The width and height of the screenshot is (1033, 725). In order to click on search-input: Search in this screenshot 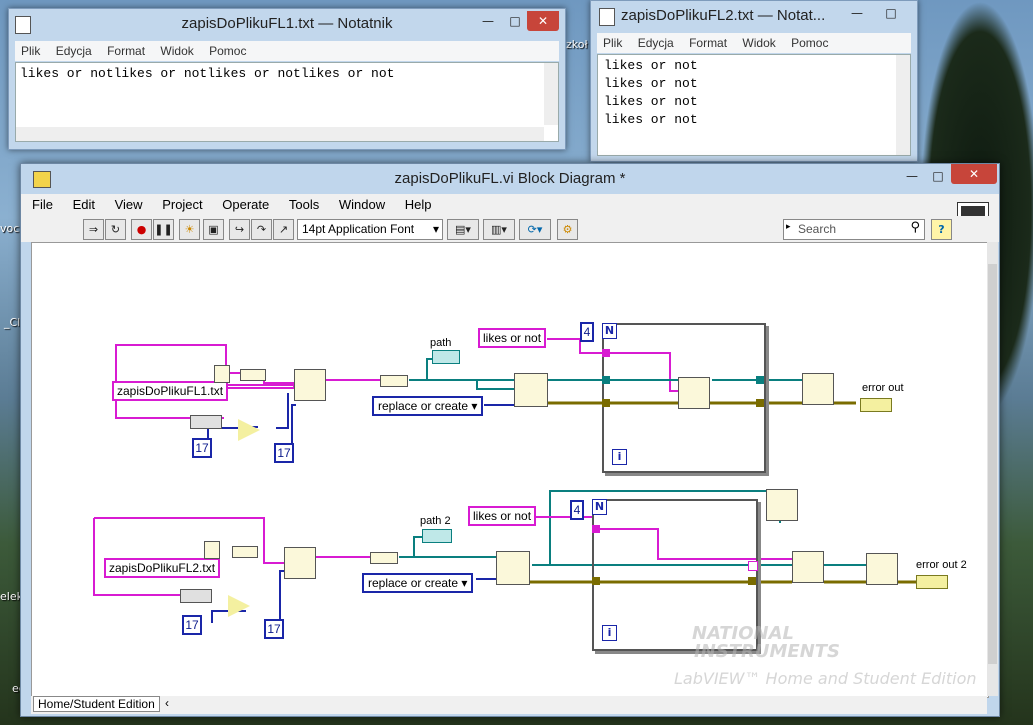, I will do `click(817, 229)`.